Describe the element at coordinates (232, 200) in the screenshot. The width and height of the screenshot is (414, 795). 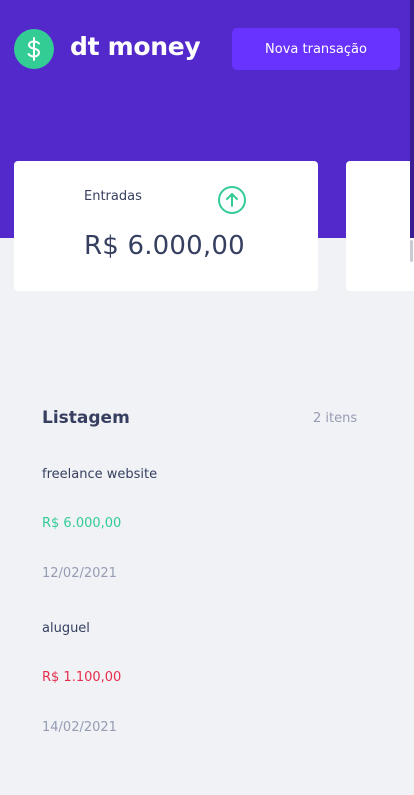
I see `arrow-up-circle-icon` at that location.